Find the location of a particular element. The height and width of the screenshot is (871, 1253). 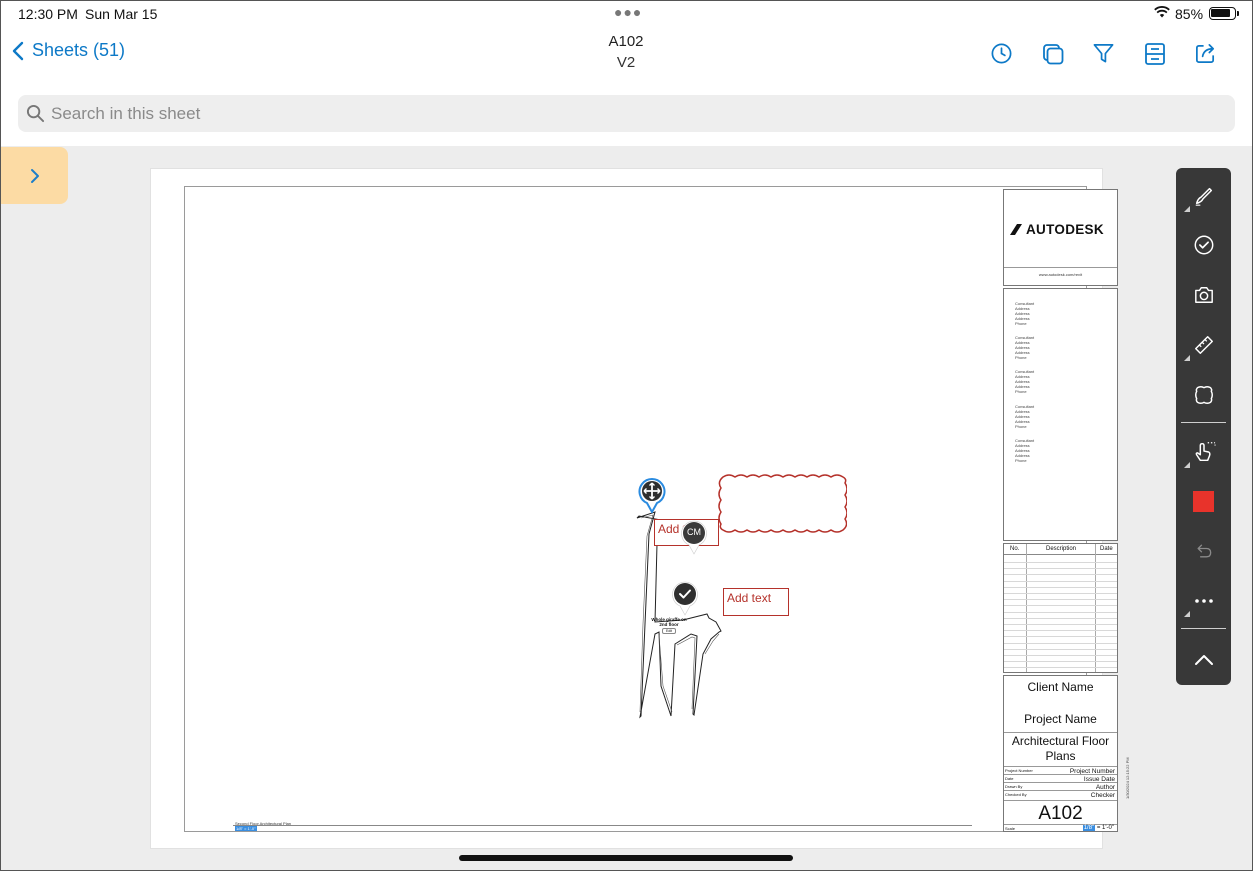

wifi-icon is located at coordinates (1162, 13).